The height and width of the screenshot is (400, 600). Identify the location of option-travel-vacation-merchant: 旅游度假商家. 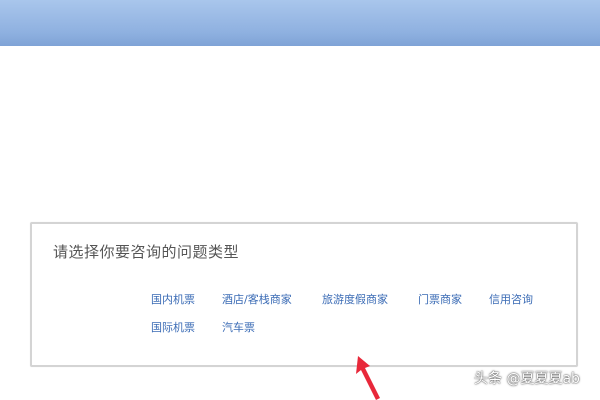
(355, 299).